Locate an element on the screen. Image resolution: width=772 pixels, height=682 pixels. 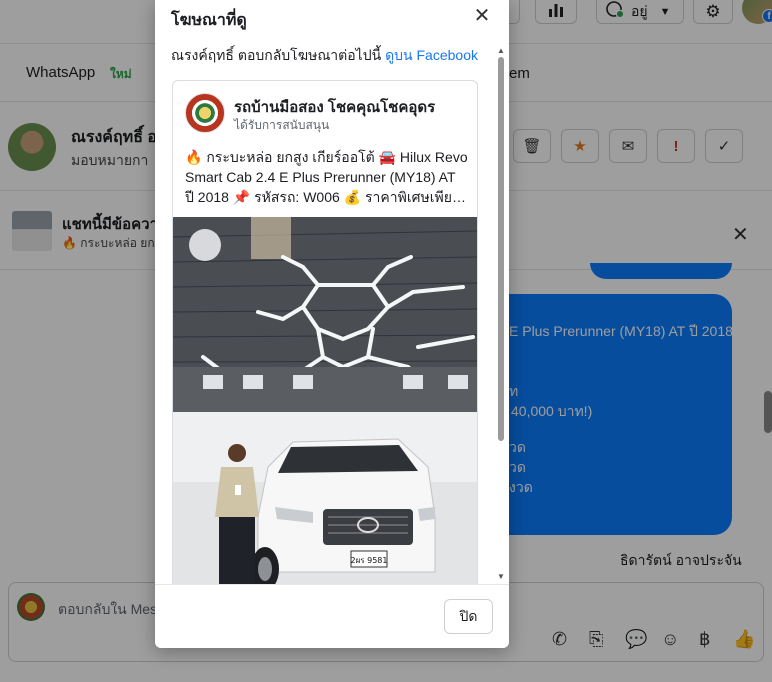
dialog-footer: ปิด is located at coordinates (332, 616).